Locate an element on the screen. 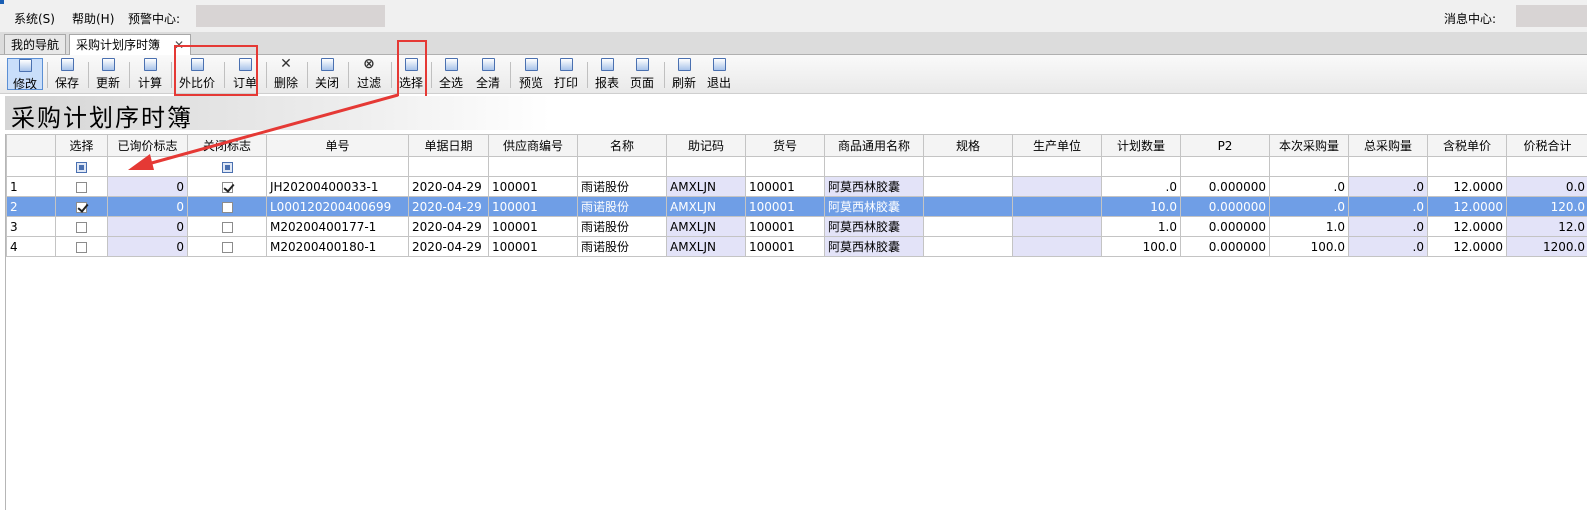  table-cell: 1200.0 is located at coordinates (1546, 246).